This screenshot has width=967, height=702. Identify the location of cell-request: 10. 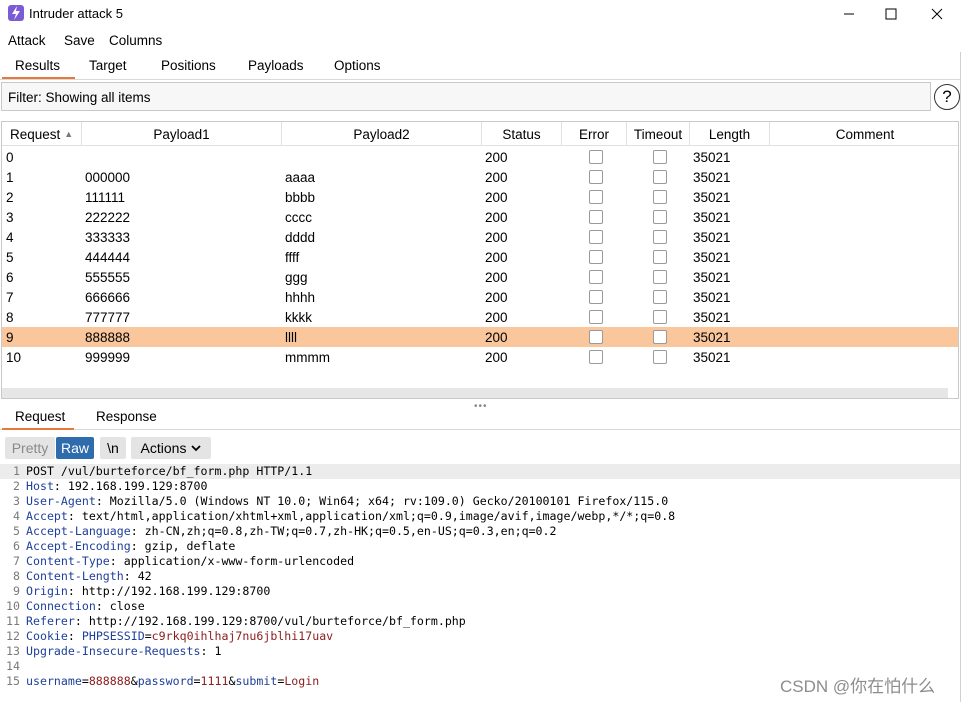
(14, 357).